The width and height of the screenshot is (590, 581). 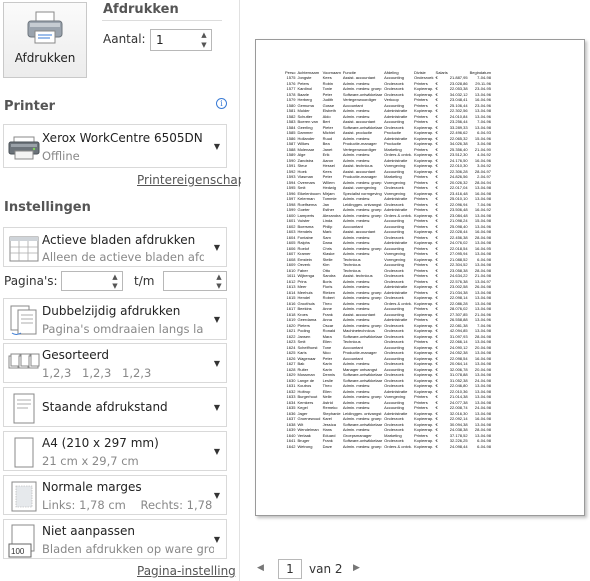 I want to click on preview-cell: 20.064,14, so click(x=458, y=364).